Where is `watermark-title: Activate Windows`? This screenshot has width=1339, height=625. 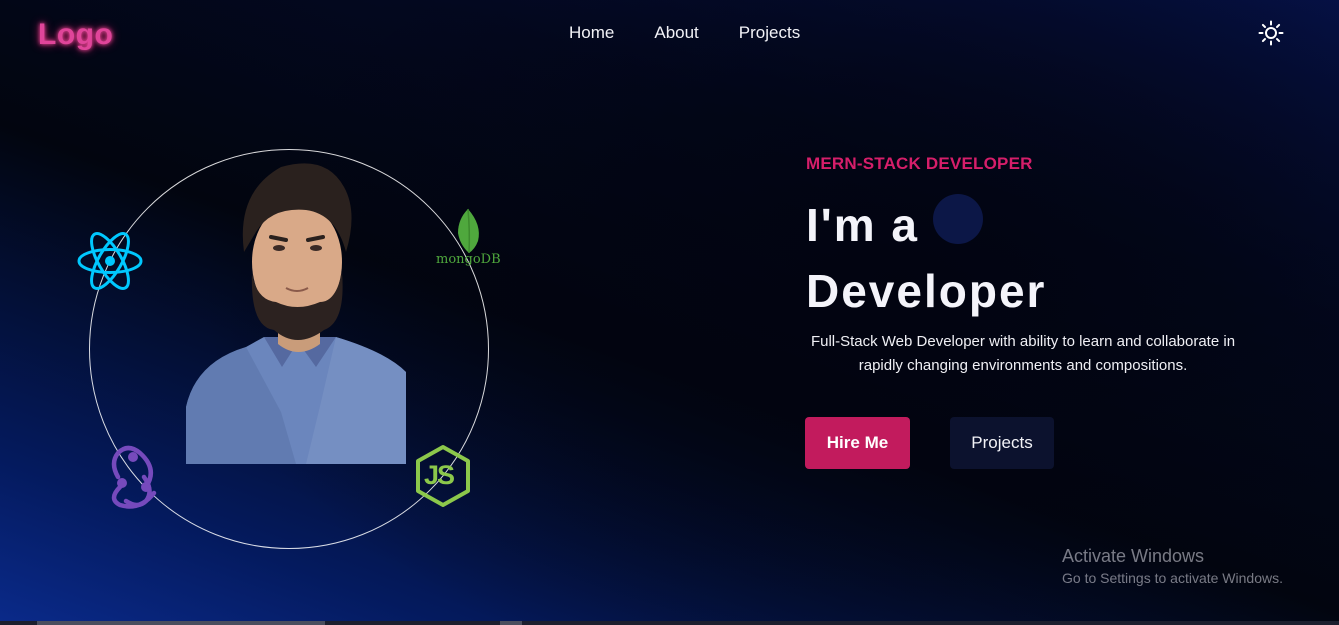
watermark-title: Activate Windows is located at coordinates (1133, 556).